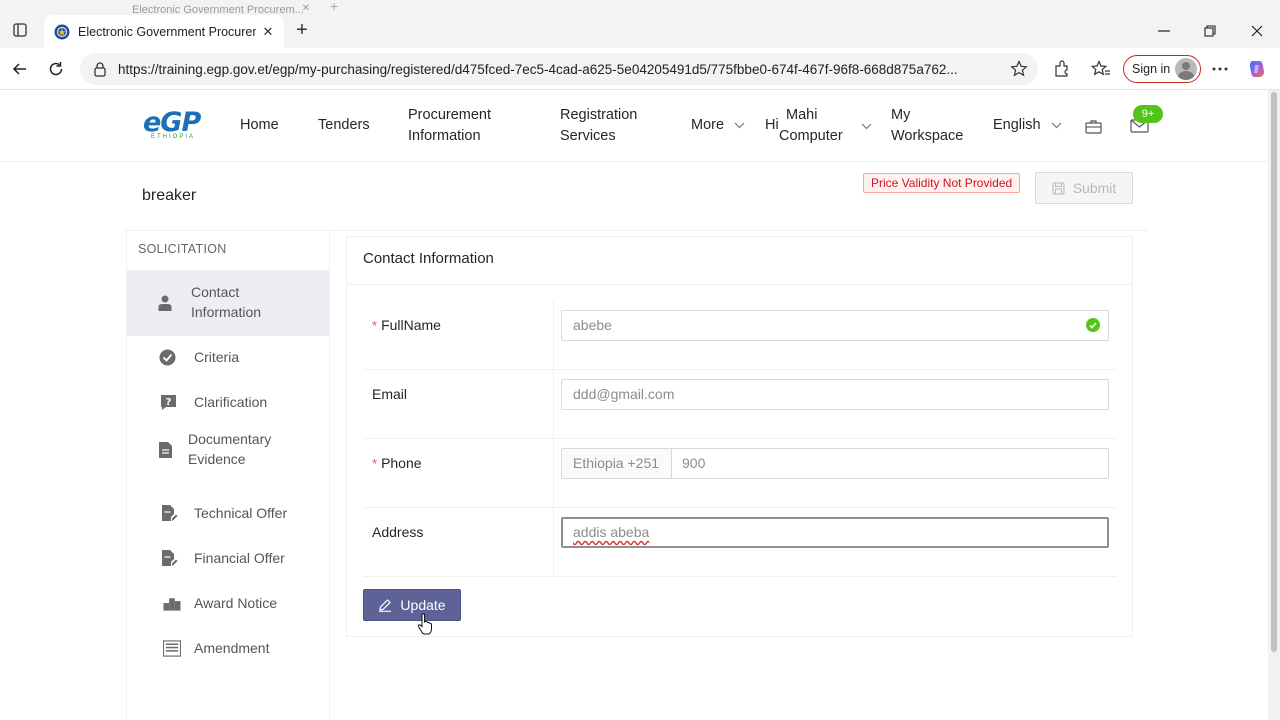 The height and width of the screenshot is (720, 1280). What do you see at coordinates (458, 472) in the screenshot?
I see `label-cell: * Phone` at bounding box center [458, 472].